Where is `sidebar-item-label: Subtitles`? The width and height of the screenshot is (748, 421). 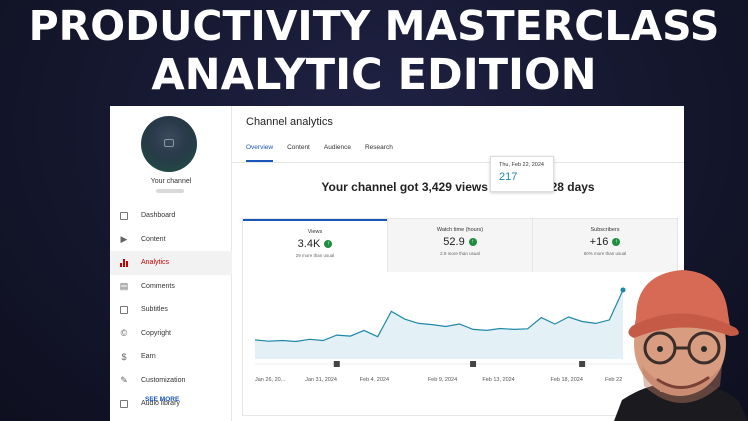 sidebar-item-label: Subtitles is located at coordinates (154, 310).